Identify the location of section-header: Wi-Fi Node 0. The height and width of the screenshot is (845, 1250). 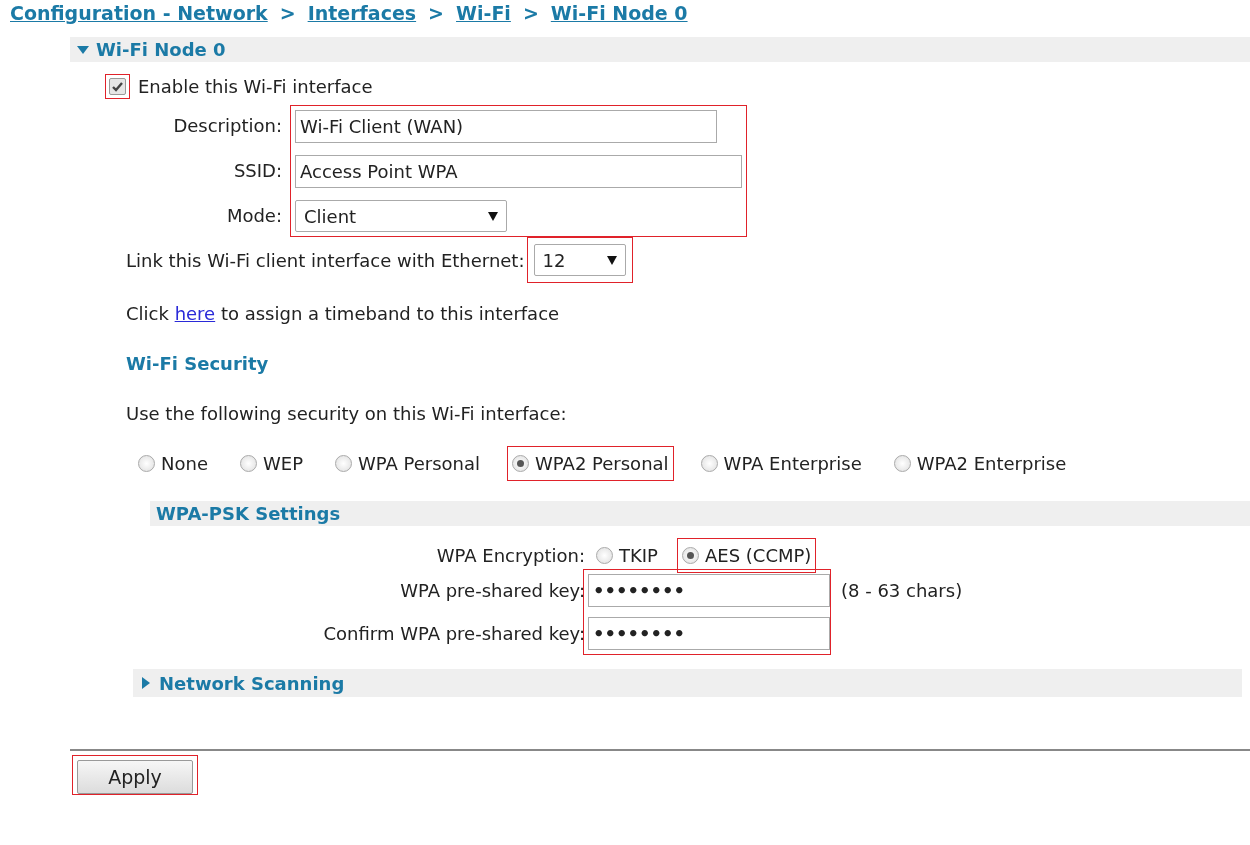
(660, 49).